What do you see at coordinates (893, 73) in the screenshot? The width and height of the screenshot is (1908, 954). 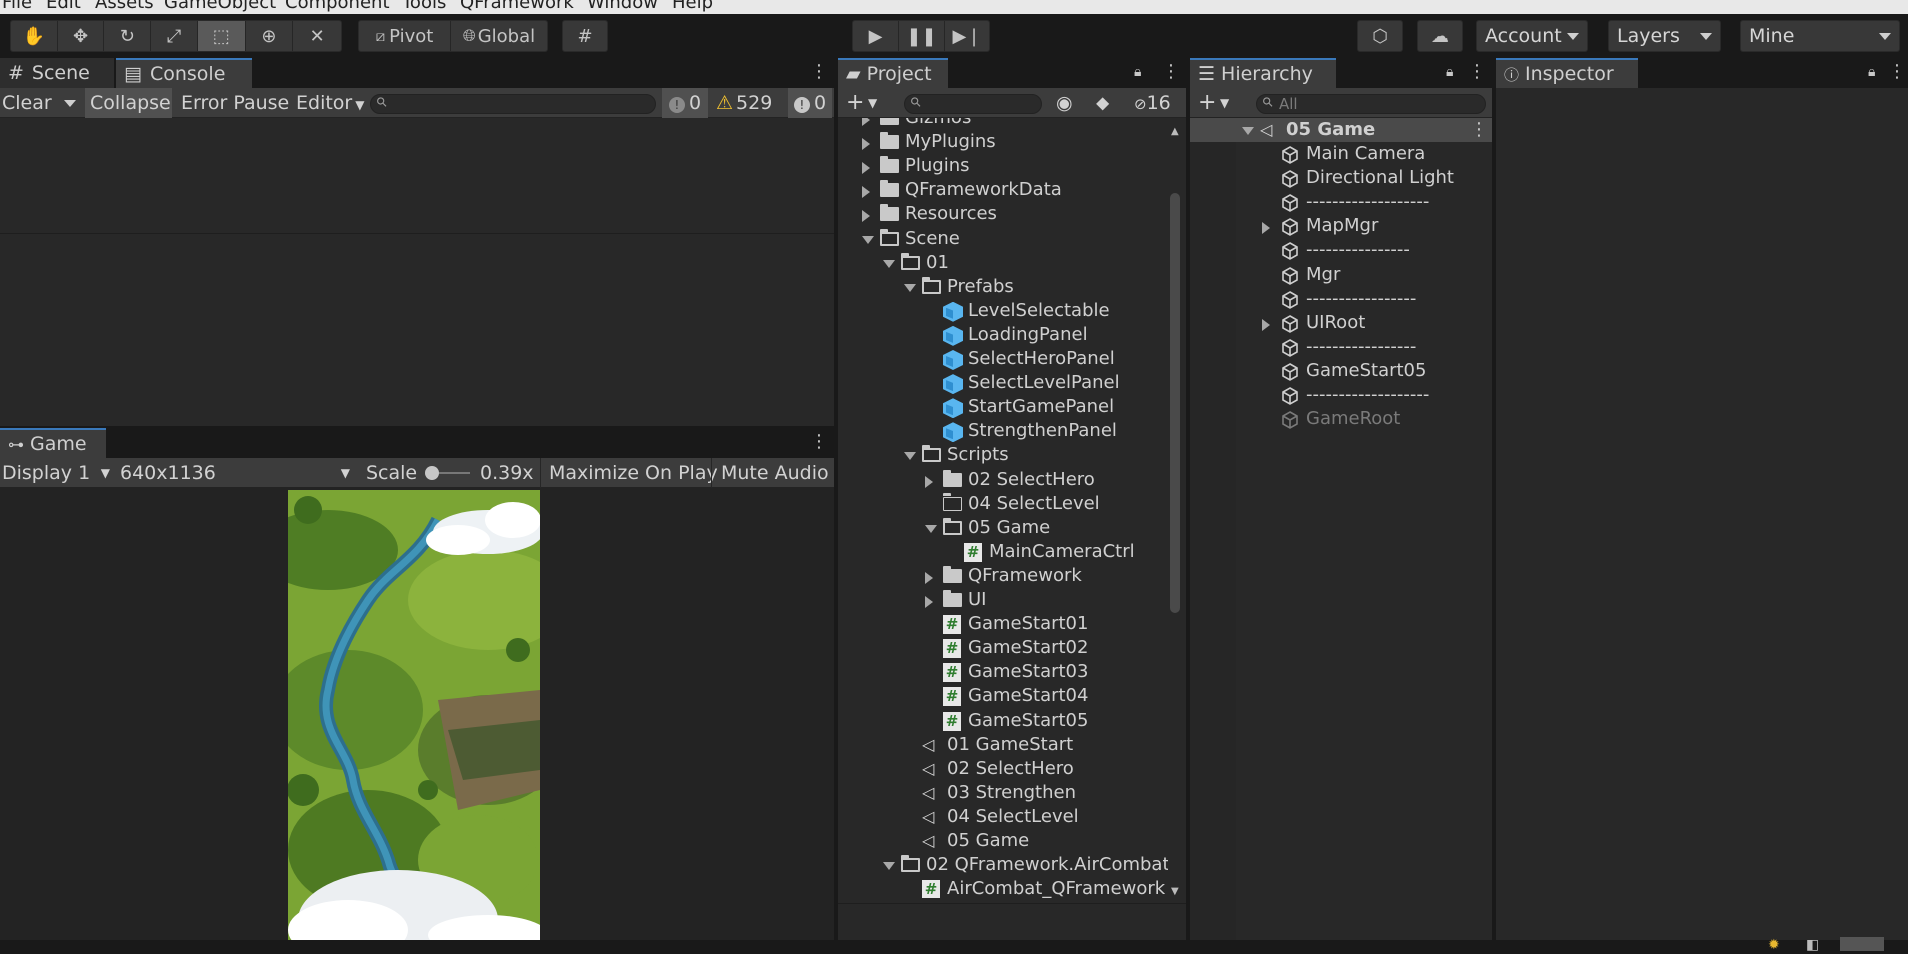 I see `tab-project: ▰ Project` at bounding box center [893, 73].